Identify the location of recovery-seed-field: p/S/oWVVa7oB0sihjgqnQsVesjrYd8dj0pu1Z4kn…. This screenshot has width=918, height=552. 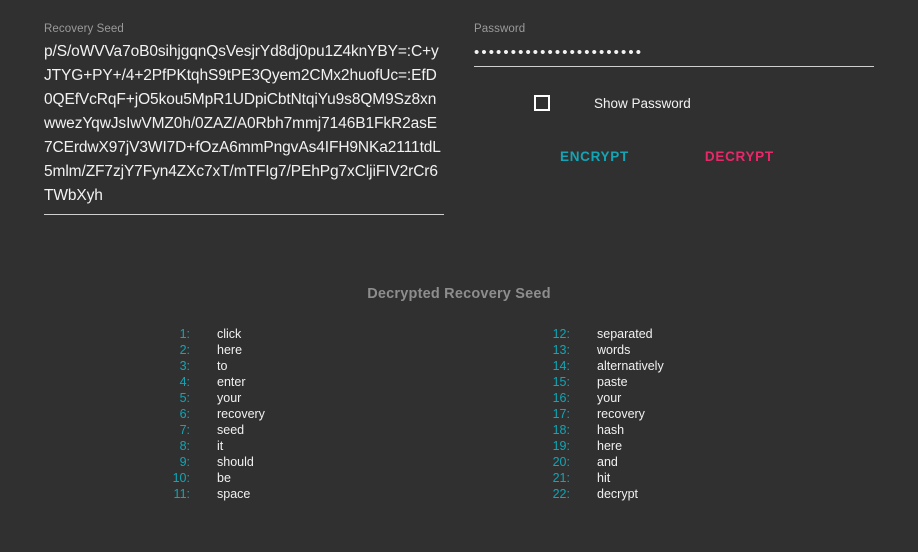
(244, 127).